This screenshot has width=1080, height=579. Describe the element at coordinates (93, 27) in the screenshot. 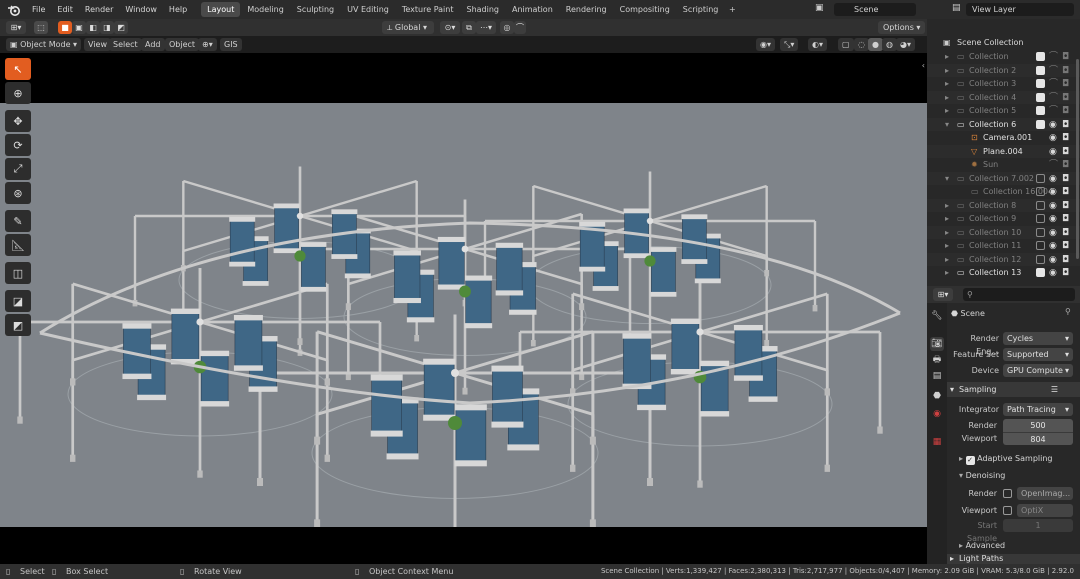

I see `mode-subtract-icon: ◧` at that location.